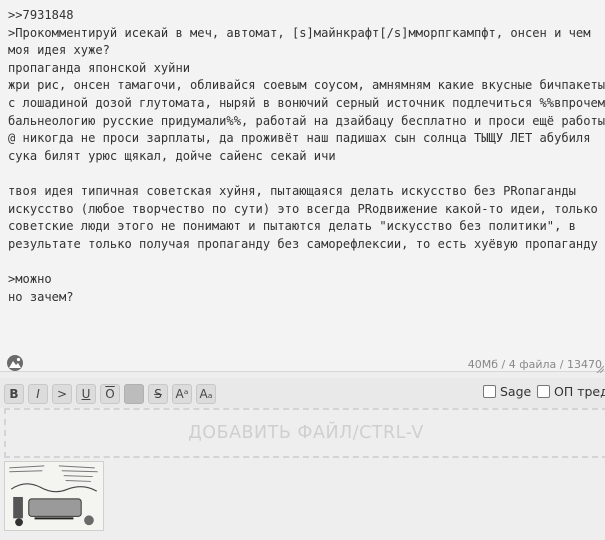 Image resolution: width=605 pixels, height=540 pixels. I want to click on op-checkbox: ОП треда, so click(571, 391).